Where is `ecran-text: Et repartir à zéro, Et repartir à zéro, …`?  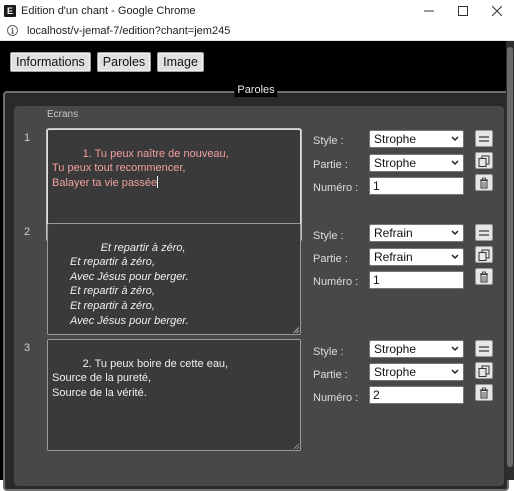 ecran-text: Et repartir à zéro, Et repartir à zéro, … is located at coordinates (174, 279).